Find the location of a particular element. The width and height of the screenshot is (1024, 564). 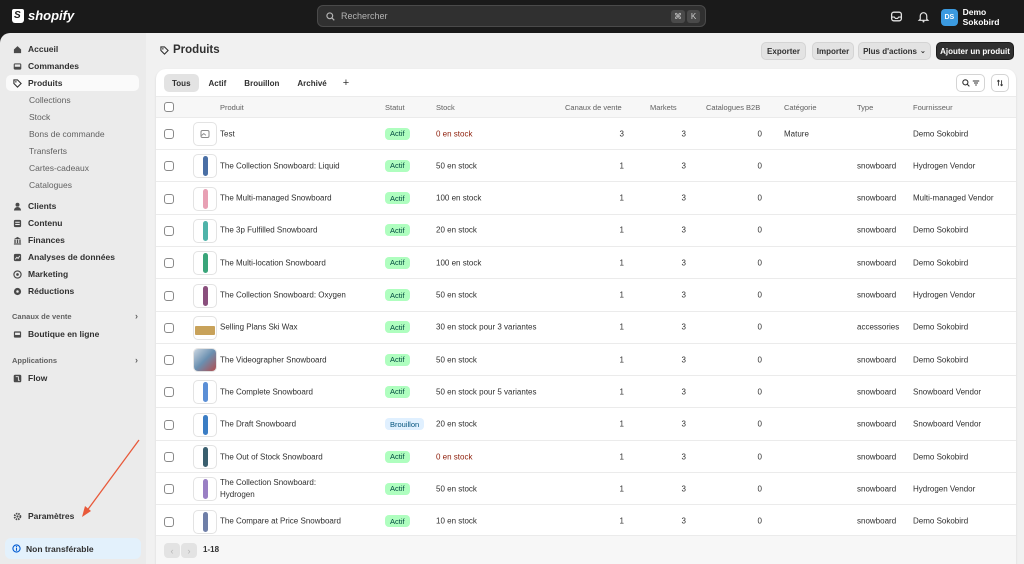

bell-icon is located at coordinates (923, 16).